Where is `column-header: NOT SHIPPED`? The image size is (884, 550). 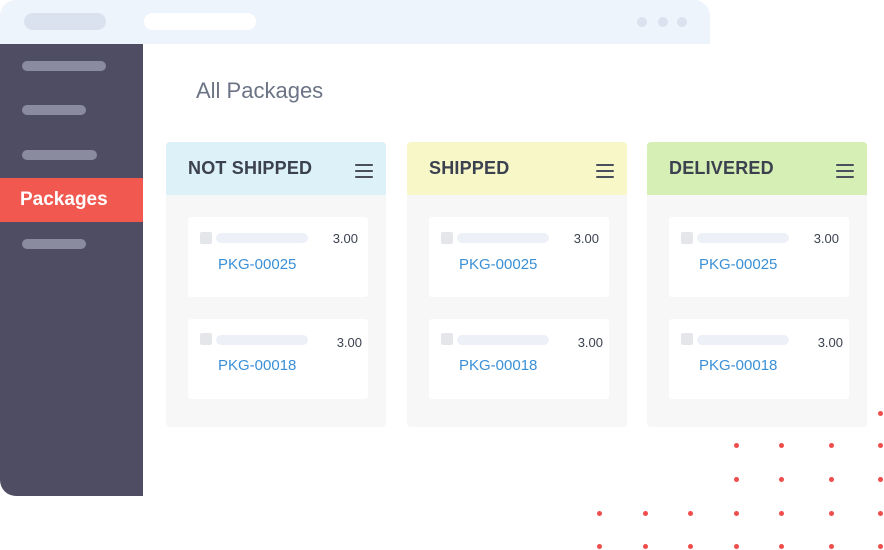 column-header: NOT SHIPPED is located at coordinates (276, 168).